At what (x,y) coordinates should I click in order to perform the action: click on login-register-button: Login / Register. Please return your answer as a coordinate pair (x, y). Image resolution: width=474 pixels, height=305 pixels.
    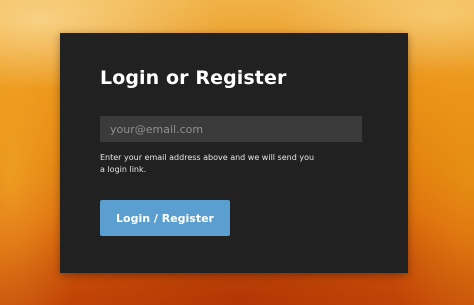
    Looking at the image, I should click on (165, 218).